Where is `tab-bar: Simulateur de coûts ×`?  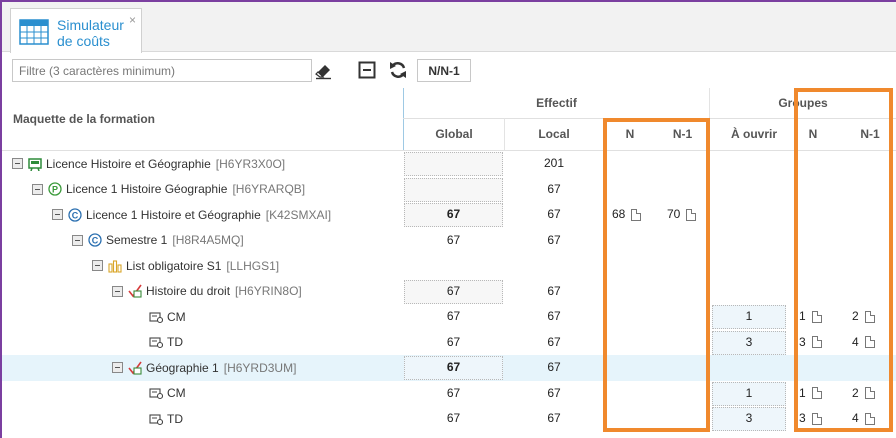
tab-bar: Simulateur de coûts × is located at coordinates (449, 27).